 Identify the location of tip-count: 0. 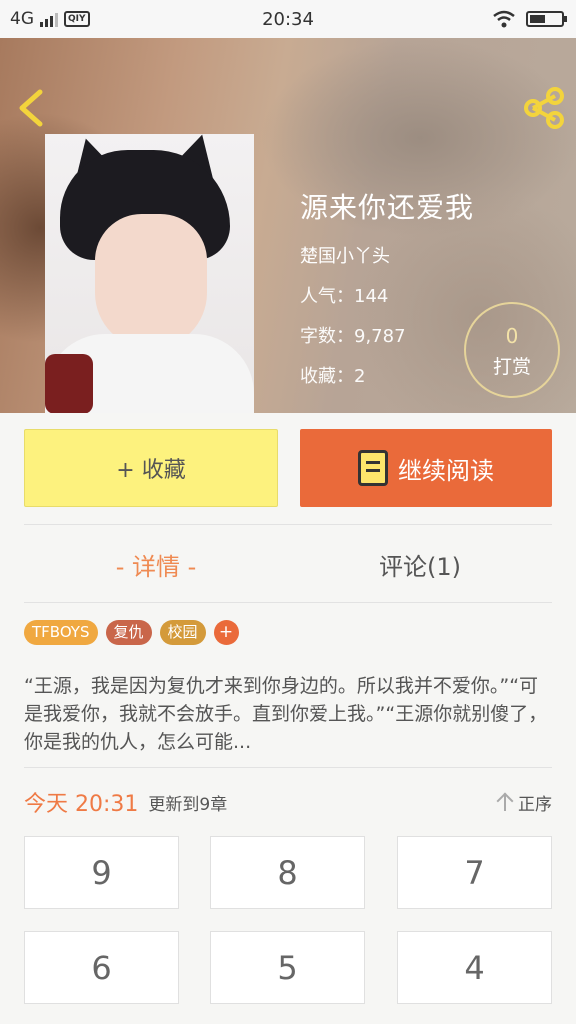
(512, 336).